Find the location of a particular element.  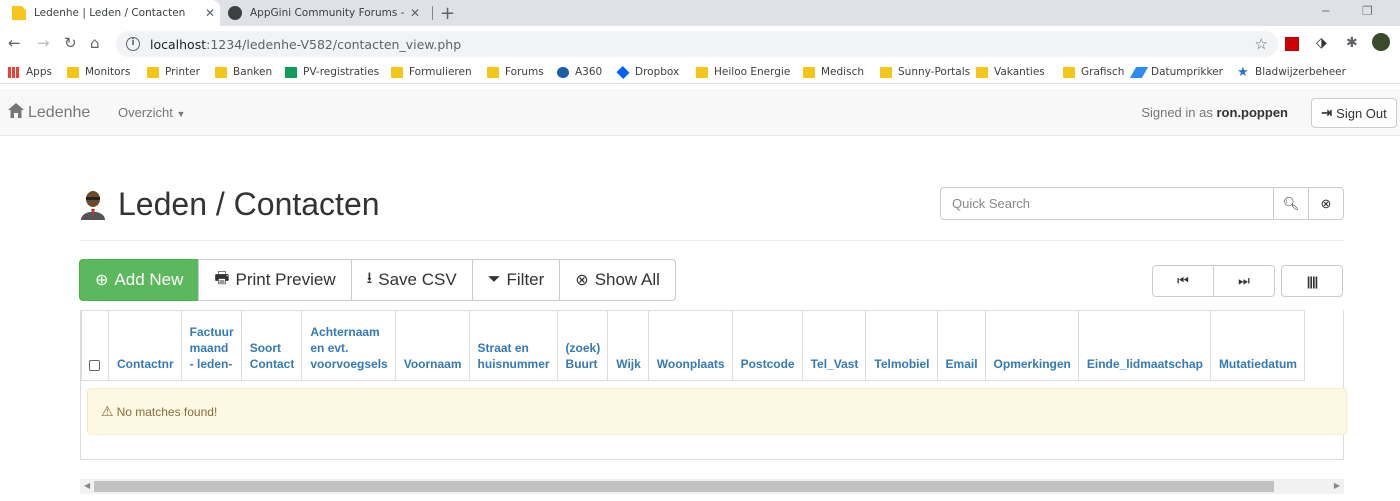

bookmark-item: Vakanties is located at coordinates (1010, 72).